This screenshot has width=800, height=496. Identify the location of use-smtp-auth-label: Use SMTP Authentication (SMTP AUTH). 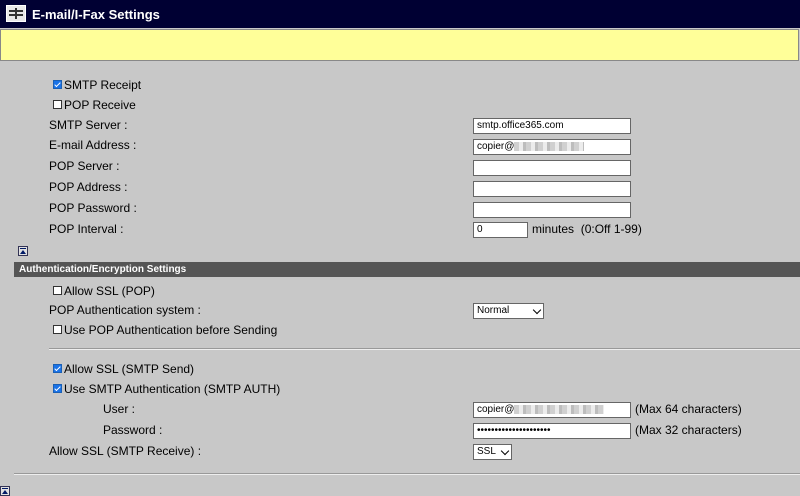
(172, 389).